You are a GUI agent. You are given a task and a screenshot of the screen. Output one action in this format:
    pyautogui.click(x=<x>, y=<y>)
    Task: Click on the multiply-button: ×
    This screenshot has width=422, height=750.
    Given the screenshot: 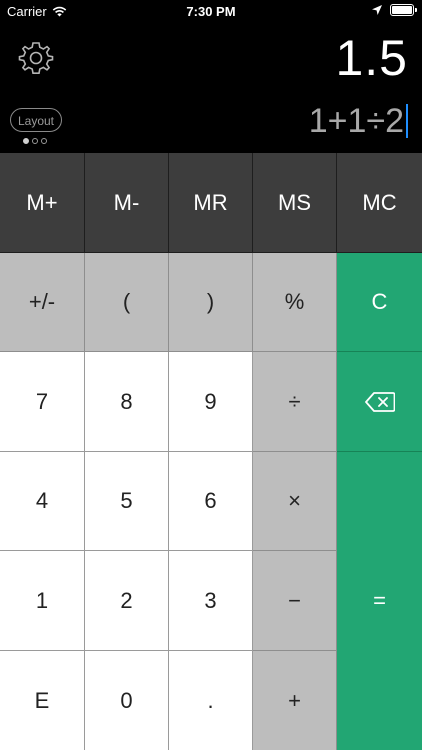 What is the action you would take?
    pyautogui.click(x=295, y=501)
    